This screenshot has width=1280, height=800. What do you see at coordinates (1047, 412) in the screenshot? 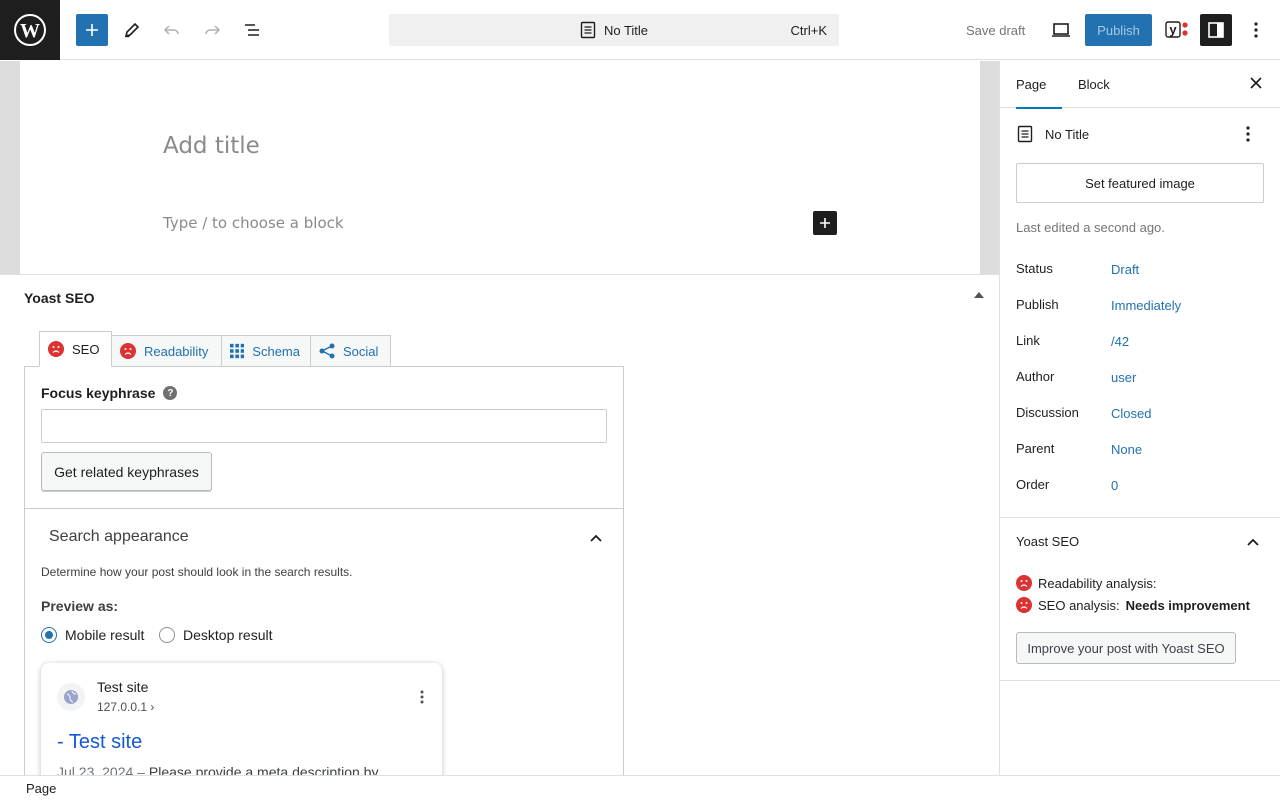
I see `meta-label: Discussion` at bounding box center [1047, 412].